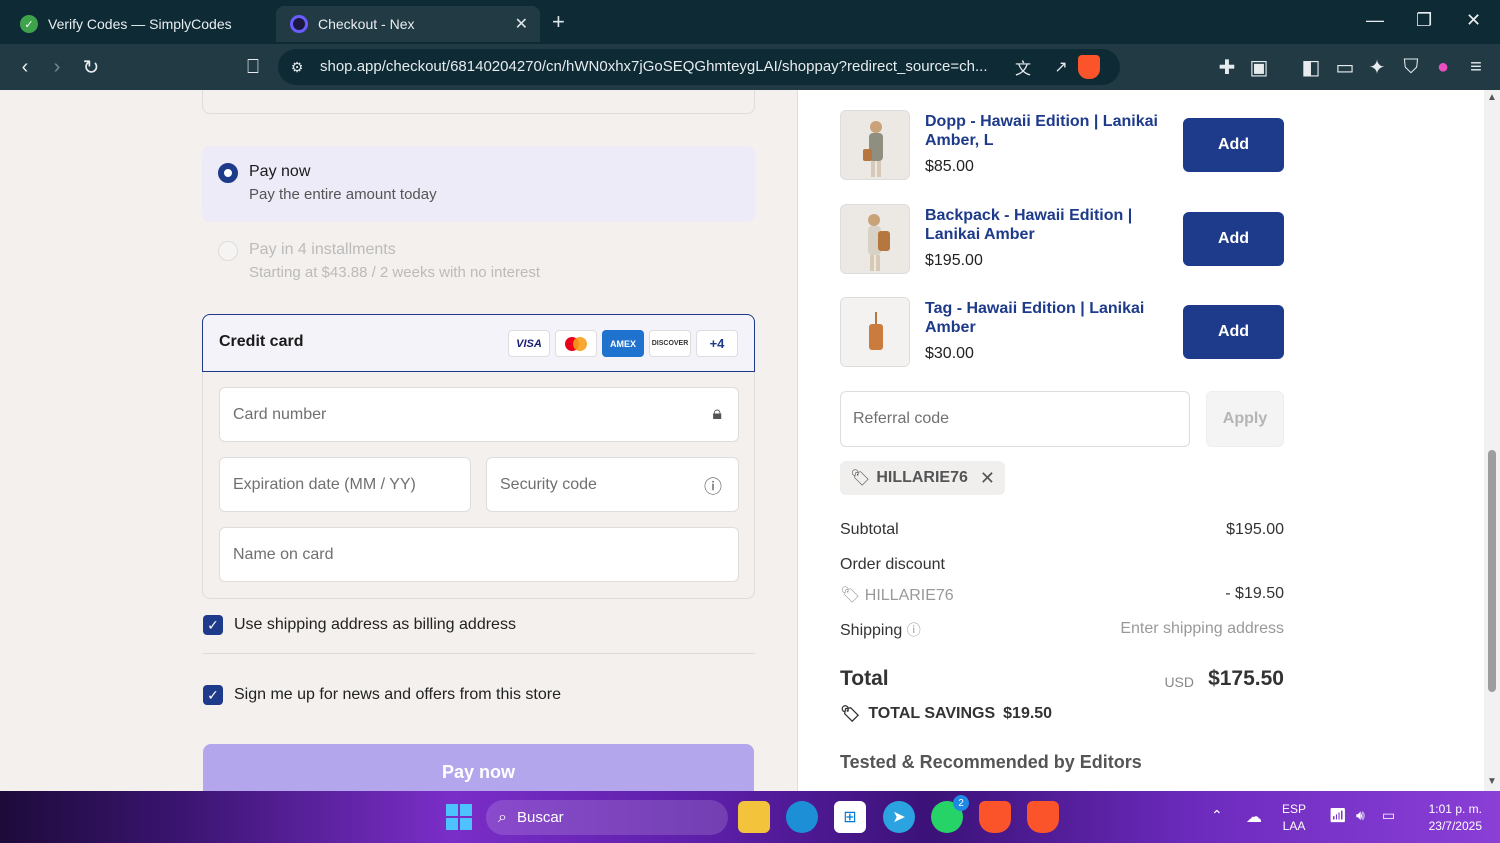 This screenshot has height=843, width=1500. What do you see at coordinates (802, 817) in the screenshot?
I see `edge-icon` at bounding box center [802, 817].